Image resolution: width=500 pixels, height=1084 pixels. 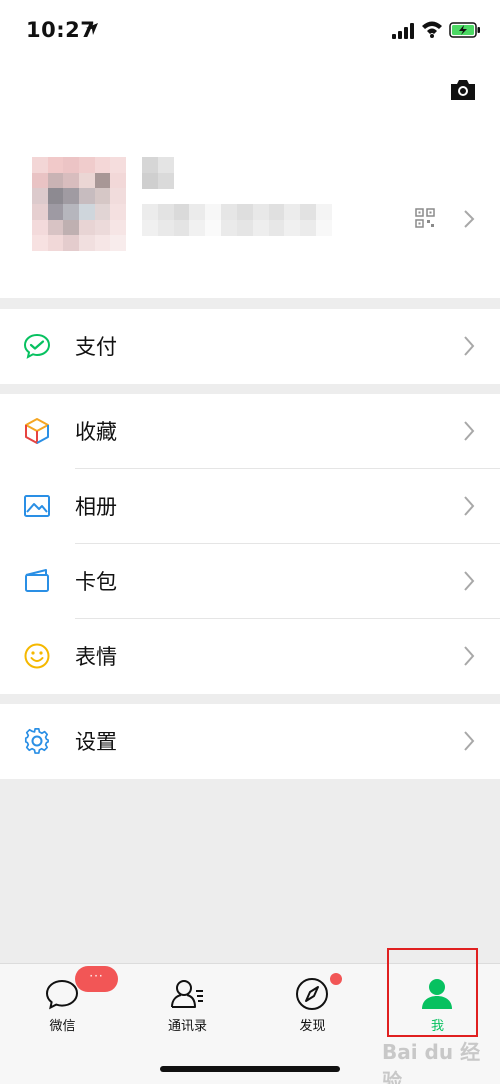 I want to click on payment-group: 支付, so click(x=250, y=346).